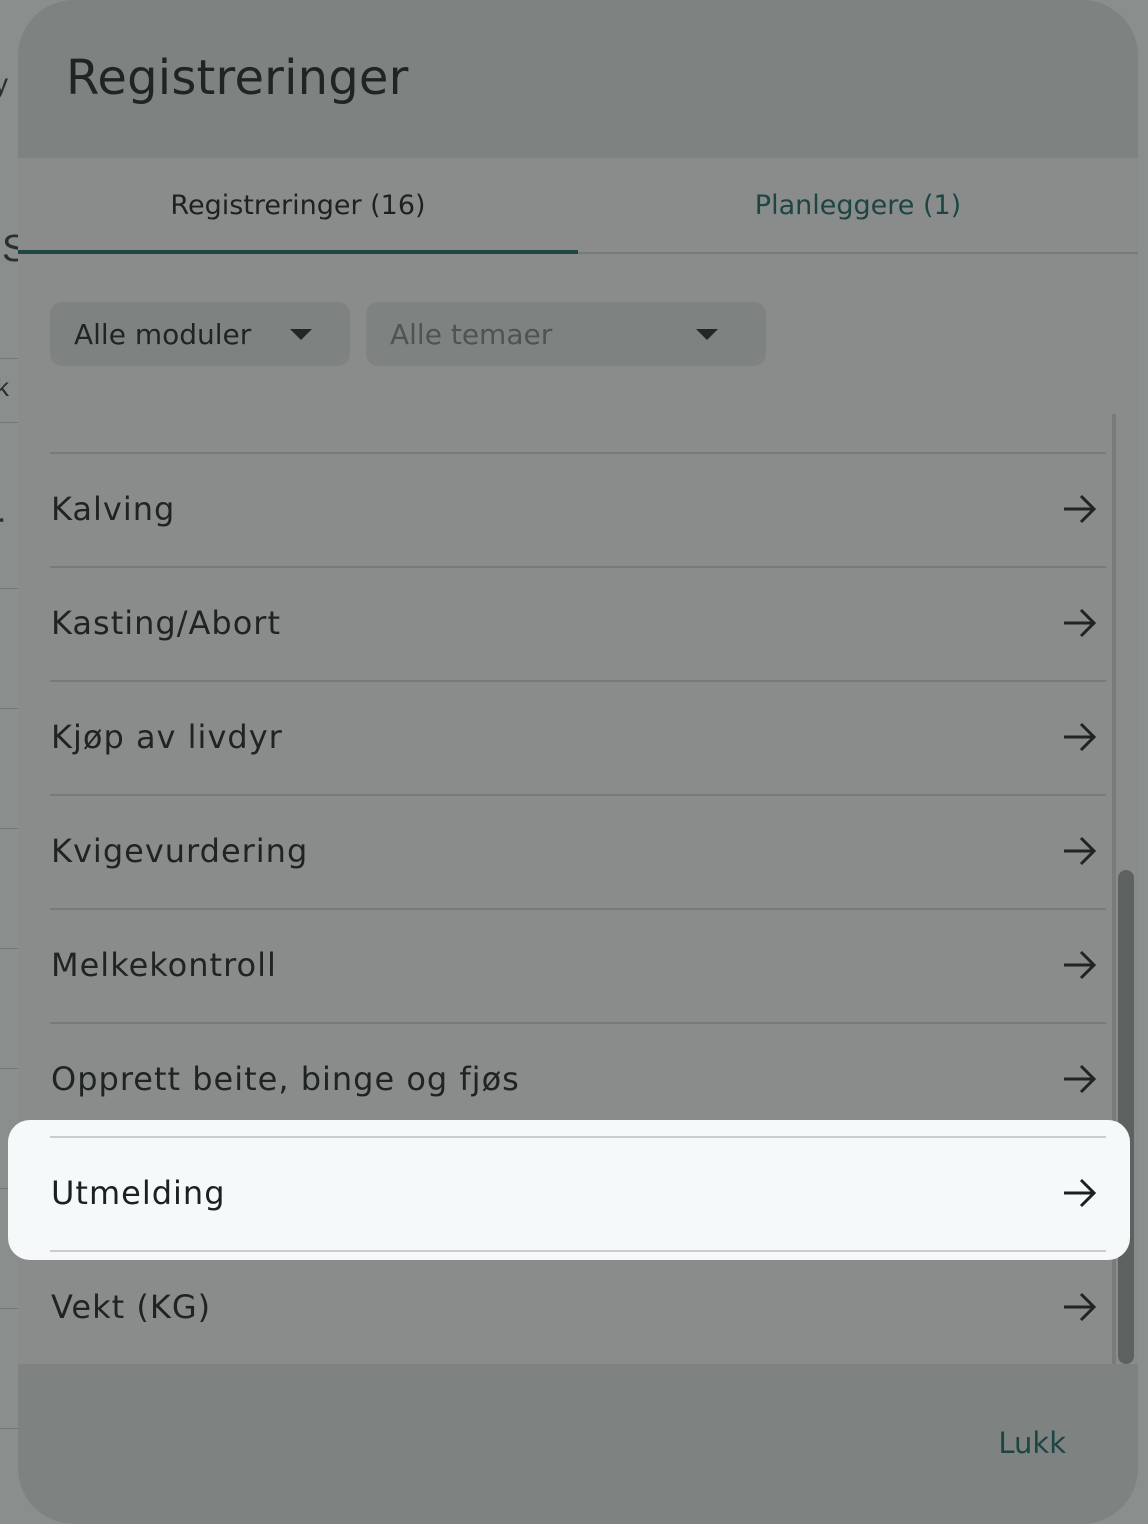 This screenshot has width=1148, height=1524. Describe the element at coordinates (163, 334) in the screenshot. I see `modules-select-value: Alle moduler` at that location.